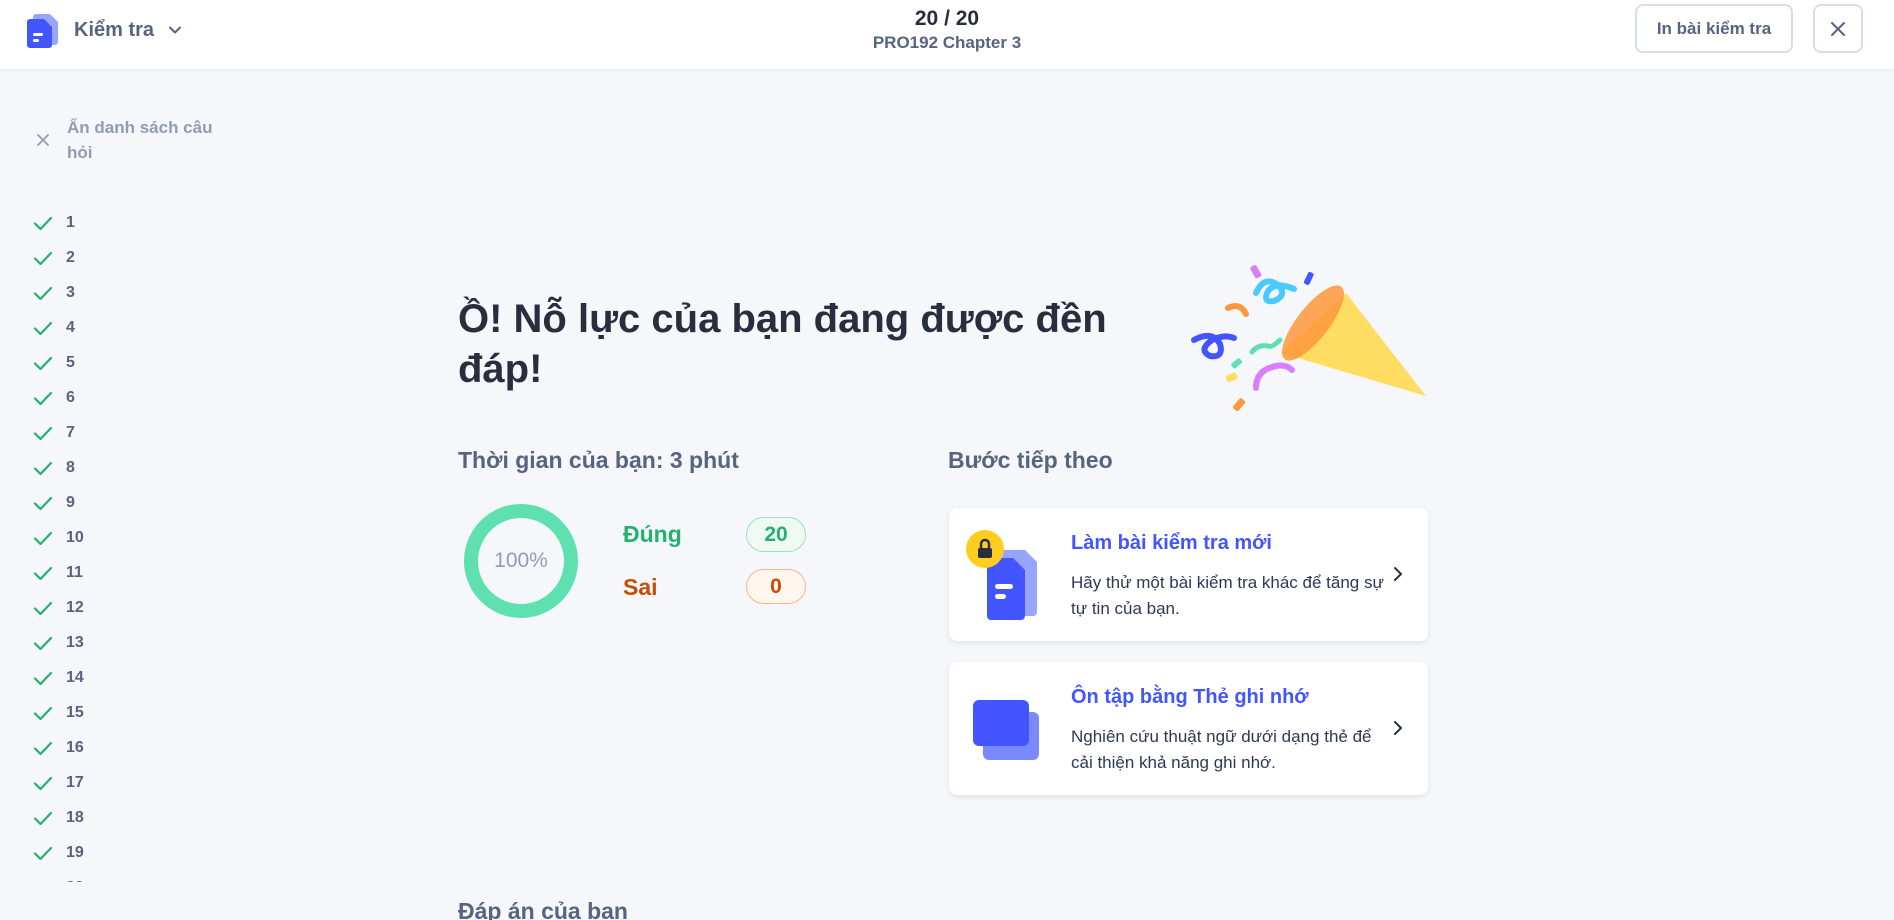  Describe the element at coordinates (75, 677) in the screenshot. I see `question-number: 14` at that location.